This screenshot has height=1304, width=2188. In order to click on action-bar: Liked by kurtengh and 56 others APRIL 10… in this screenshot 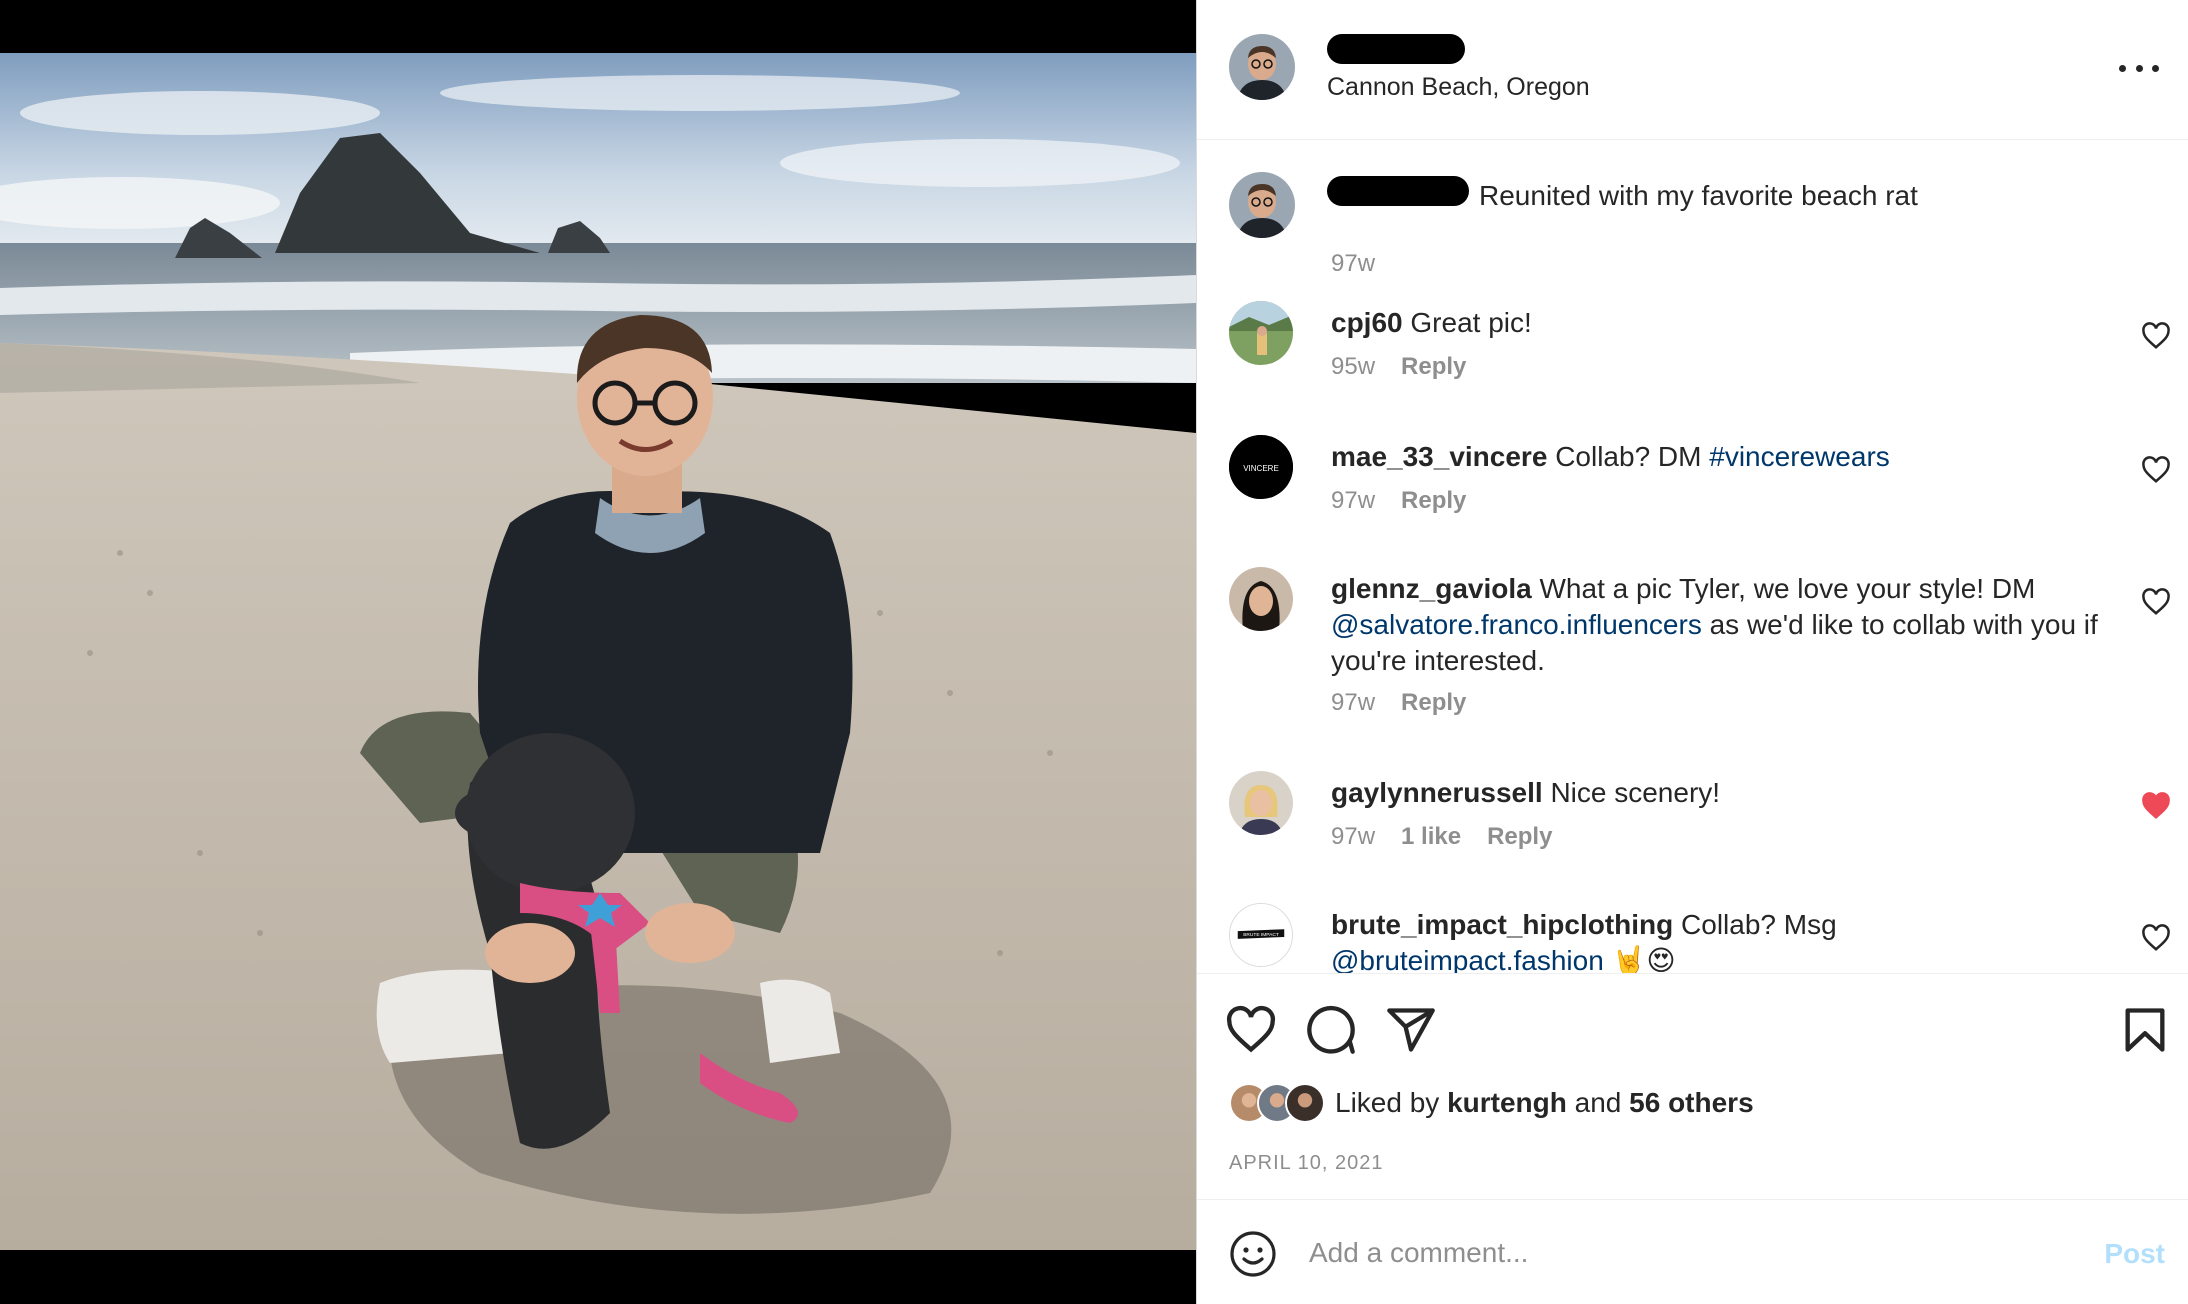, I will do `click(1692, 1086)`.